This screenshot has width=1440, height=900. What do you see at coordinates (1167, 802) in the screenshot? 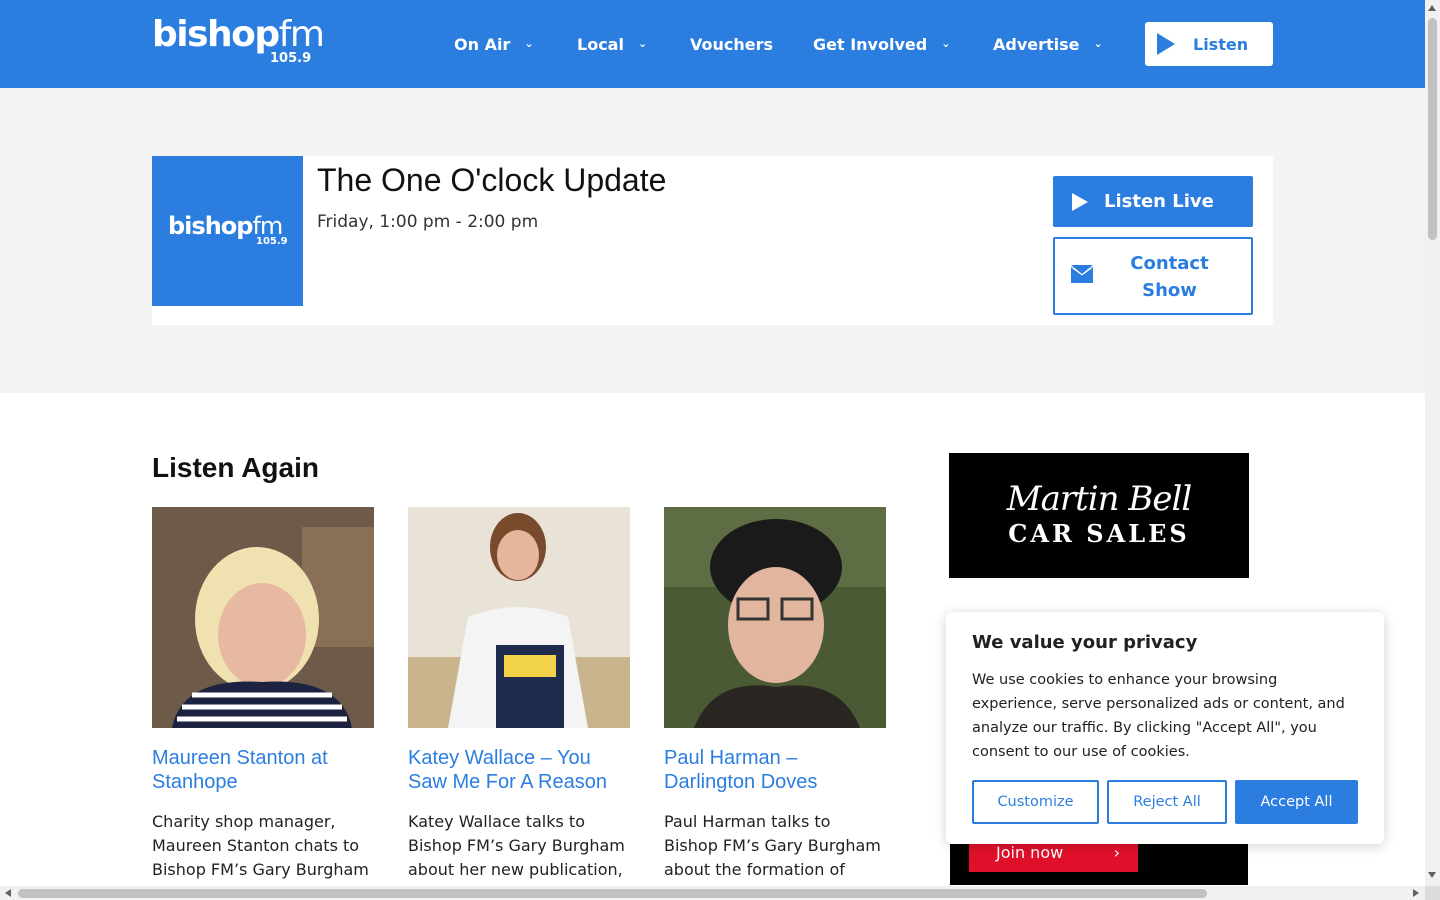
I see `cookie-reject-button: Reject All` at bounding box center [1167, 802].